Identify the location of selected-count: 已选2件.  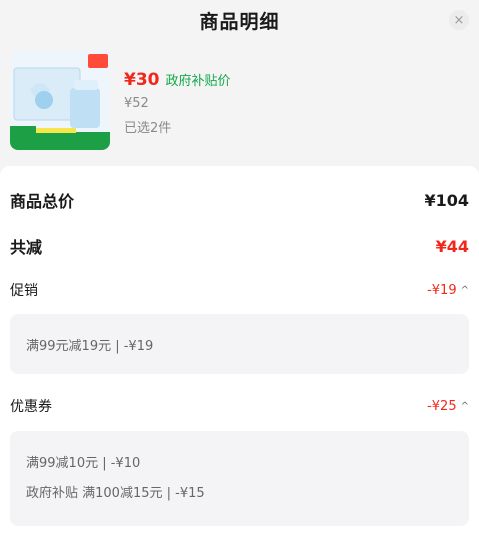
(148, 128).